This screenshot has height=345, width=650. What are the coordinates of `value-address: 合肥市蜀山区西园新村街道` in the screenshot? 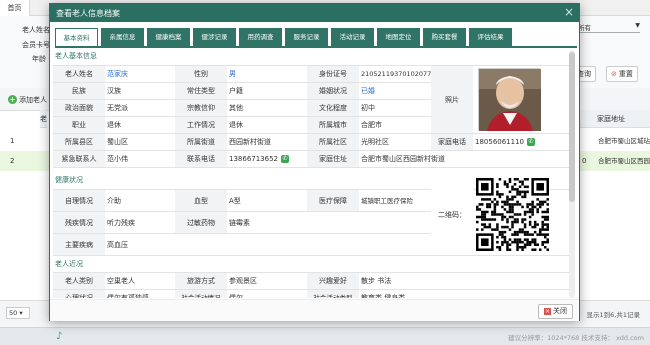 It's located at (465, 159).